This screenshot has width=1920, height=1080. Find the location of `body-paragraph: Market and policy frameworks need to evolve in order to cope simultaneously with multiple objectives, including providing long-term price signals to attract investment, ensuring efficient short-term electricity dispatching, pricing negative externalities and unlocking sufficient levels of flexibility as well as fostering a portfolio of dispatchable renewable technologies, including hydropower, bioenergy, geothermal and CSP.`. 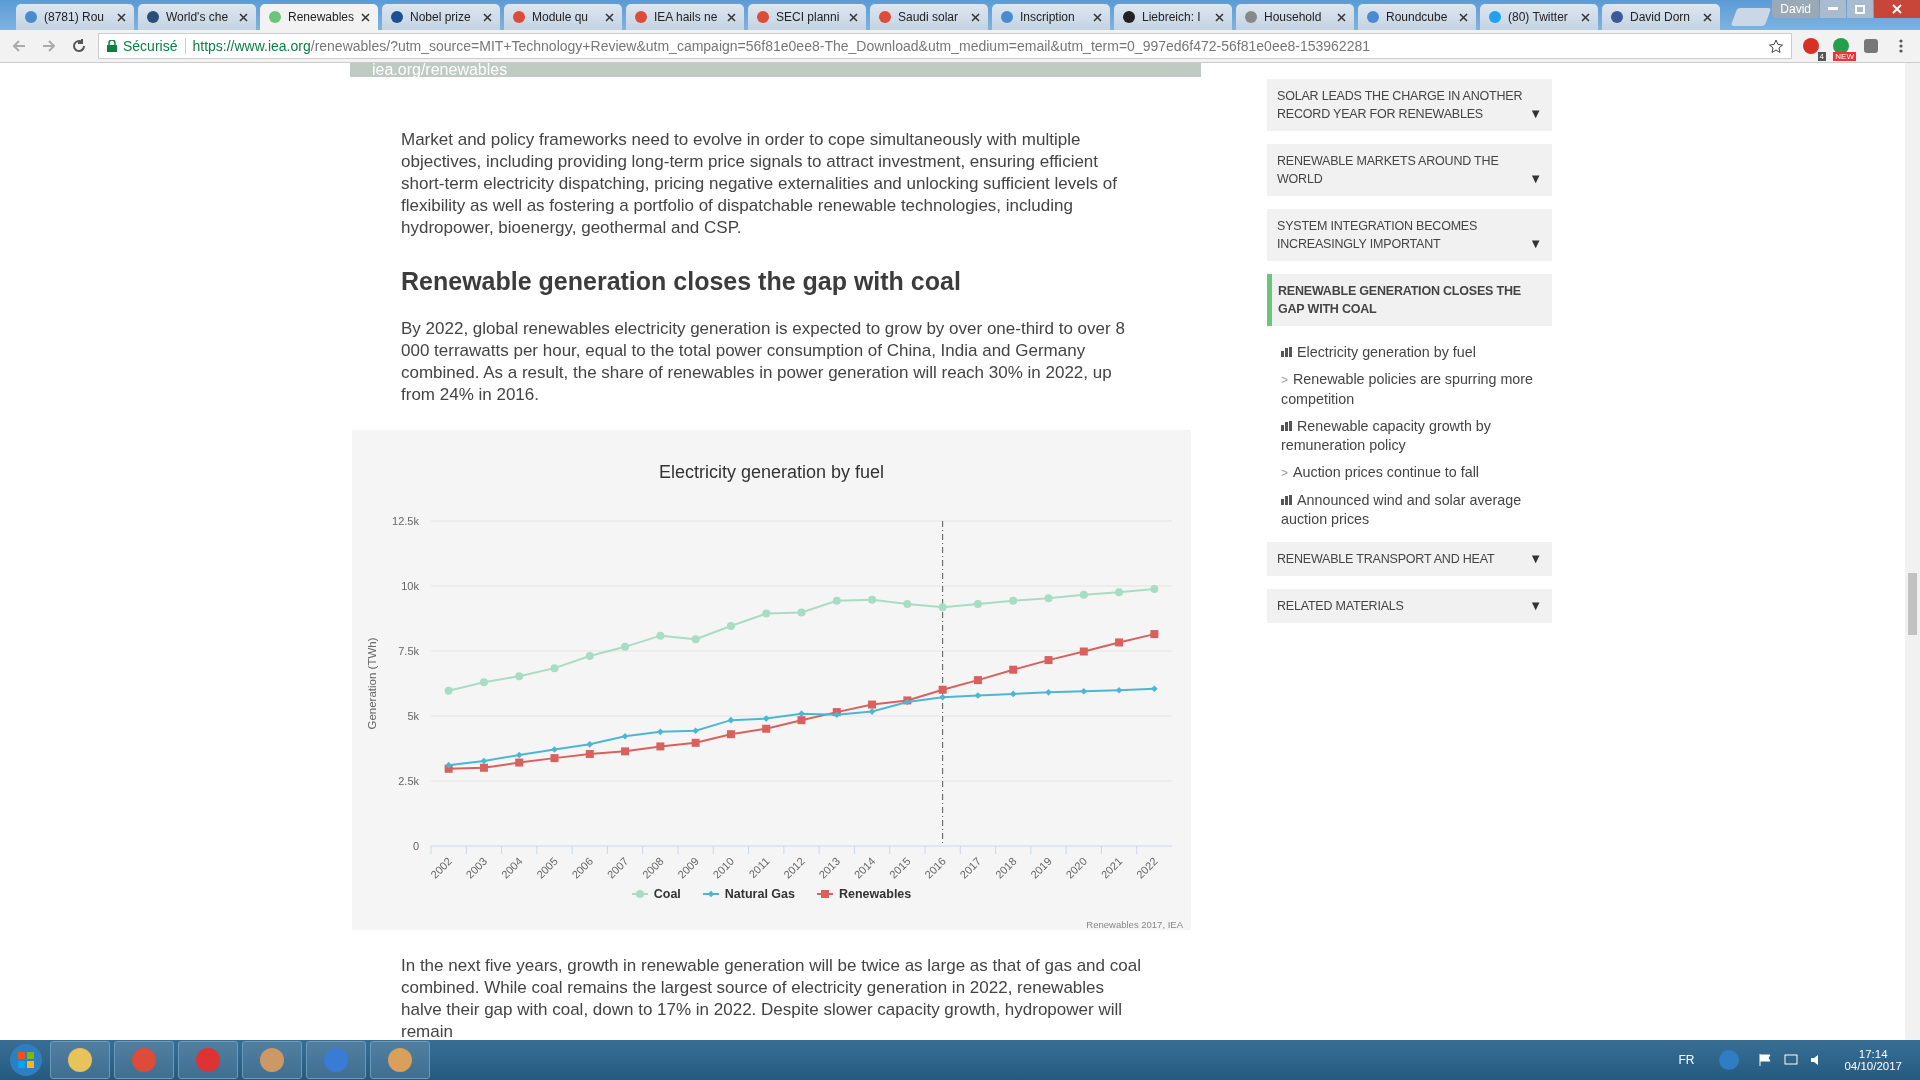

body-paragraph: Market and policy frameworks need to evolve in order to cope simultaneously with multiple objectives, including providing long-term price signals to attract investment, ensuring efficient short-term electricity dispatching, pricing negative externalities and unlocking sufficient levels of flexibility as well as fostering a portfolio of dispatchable renewable technologies, including hydropower, bioenergy, geothermal and CSP. is located at coordinates (759, 184).